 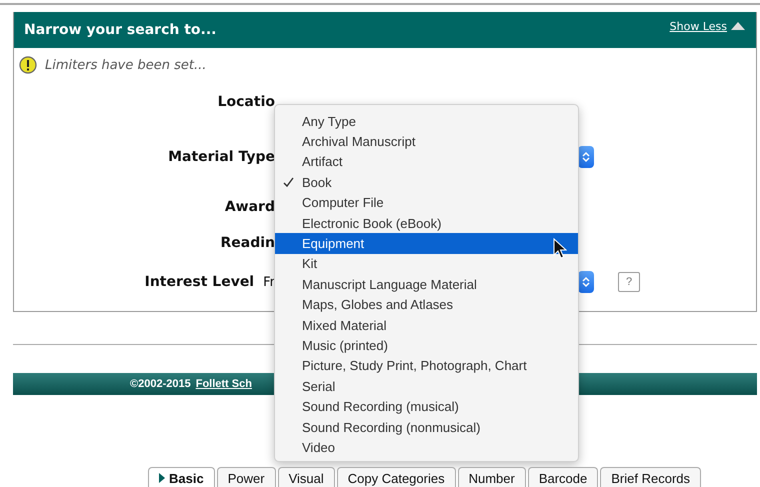 What do you see at coordinates (426, 345) in the screenshot?
I see `menu-item: Music (printed)` at bounding box center [426, 345].